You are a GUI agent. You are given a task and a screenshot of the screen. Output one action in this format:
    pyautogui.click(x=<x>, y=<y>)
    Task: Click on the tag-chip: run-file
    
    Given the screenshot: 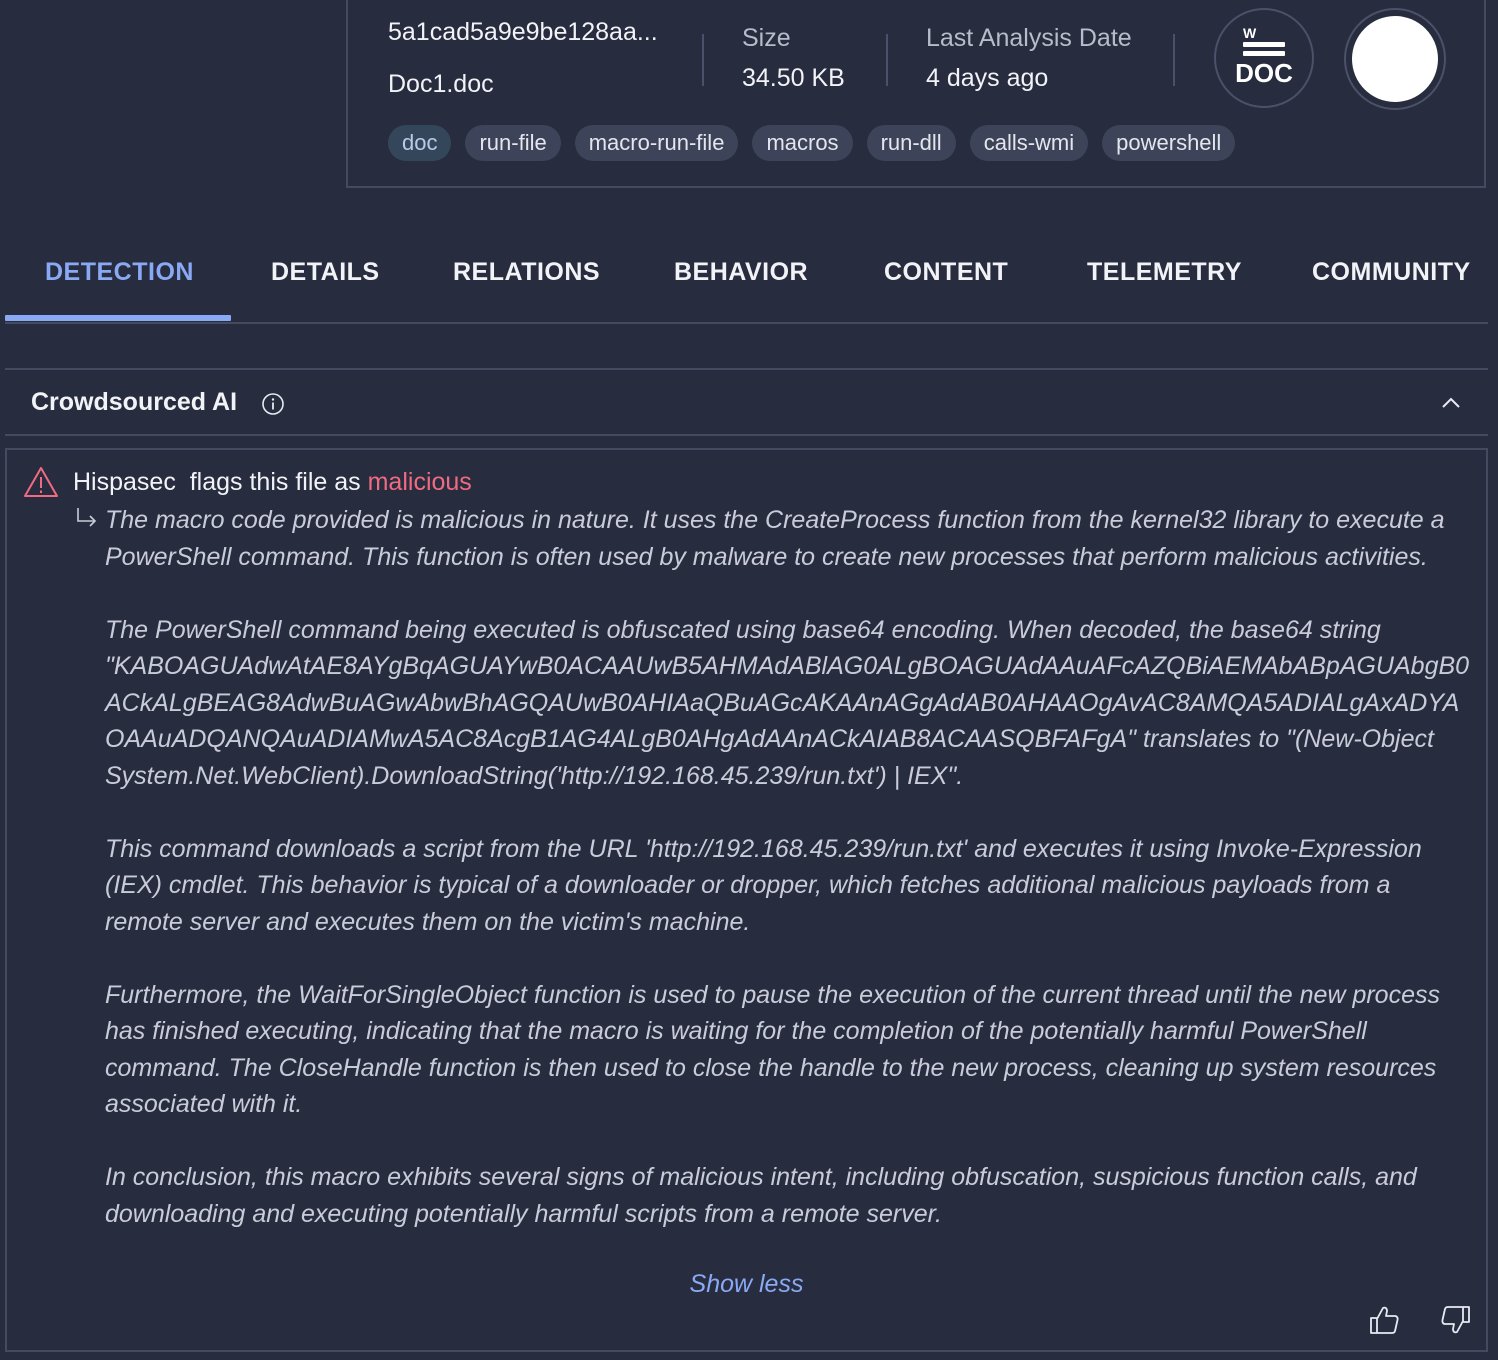 What is the action you would take?
    pyautogui.click(x=513, y=143)
    